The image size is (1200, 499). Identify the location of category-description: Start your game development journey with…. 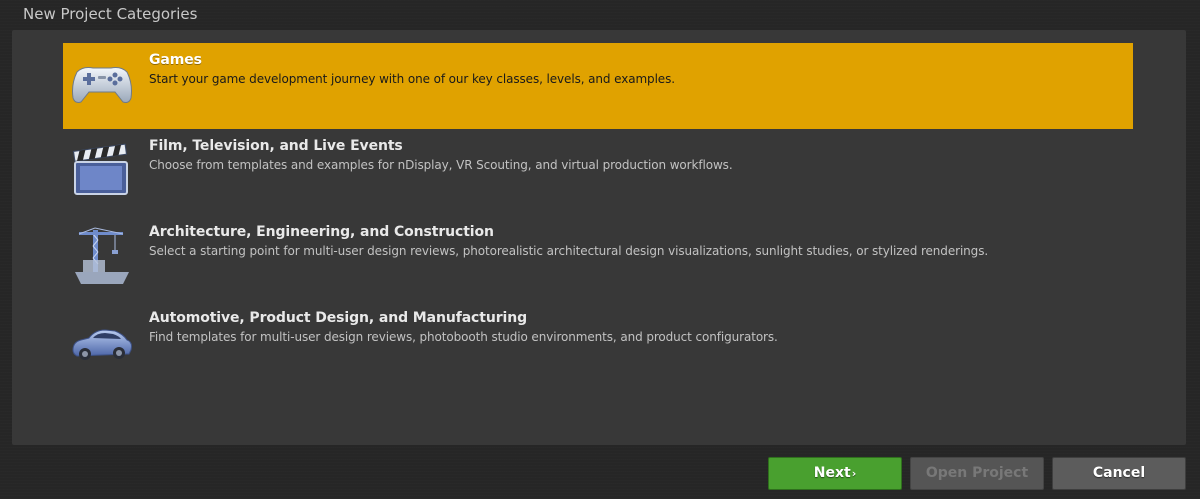
(412, 79).